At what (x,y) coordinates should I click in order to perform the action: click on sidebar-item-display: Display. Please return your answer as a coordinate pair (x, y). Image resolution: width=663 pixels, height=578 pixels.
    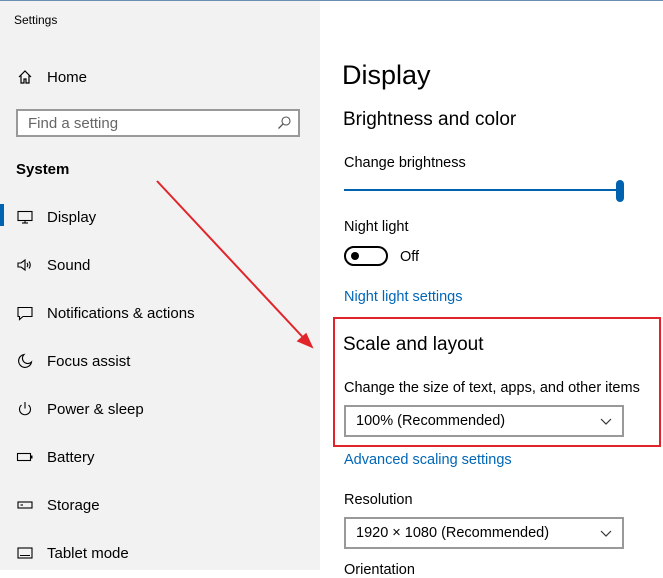
    Looking at the image, I should click on (160, 217).